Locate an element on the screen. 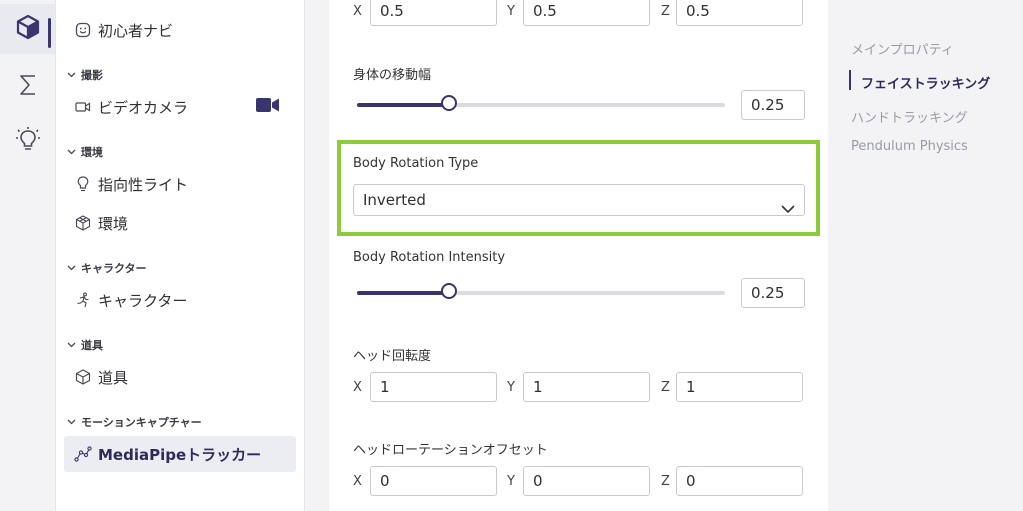 This screenshot has height=511, width=1023. tree-item-label: 指向性ライト is located at coordinates (143, 184).